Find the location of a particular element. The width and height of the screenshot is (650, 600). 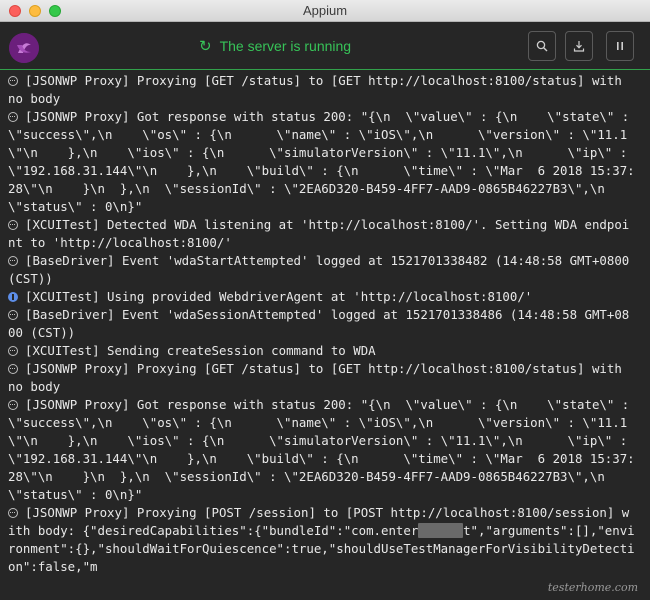

toolbar: ↻ The server is running is located at coordinates (325, 46).